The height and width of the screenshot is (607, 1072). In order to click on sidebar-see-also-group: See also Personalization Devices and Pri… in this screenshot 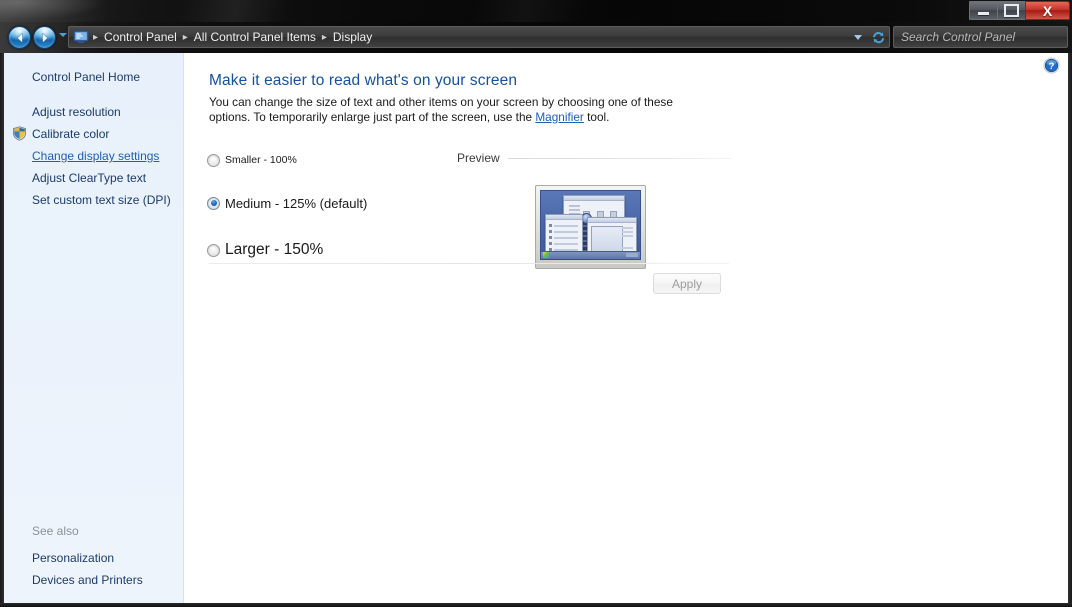, I will do `click(94, 555)`.